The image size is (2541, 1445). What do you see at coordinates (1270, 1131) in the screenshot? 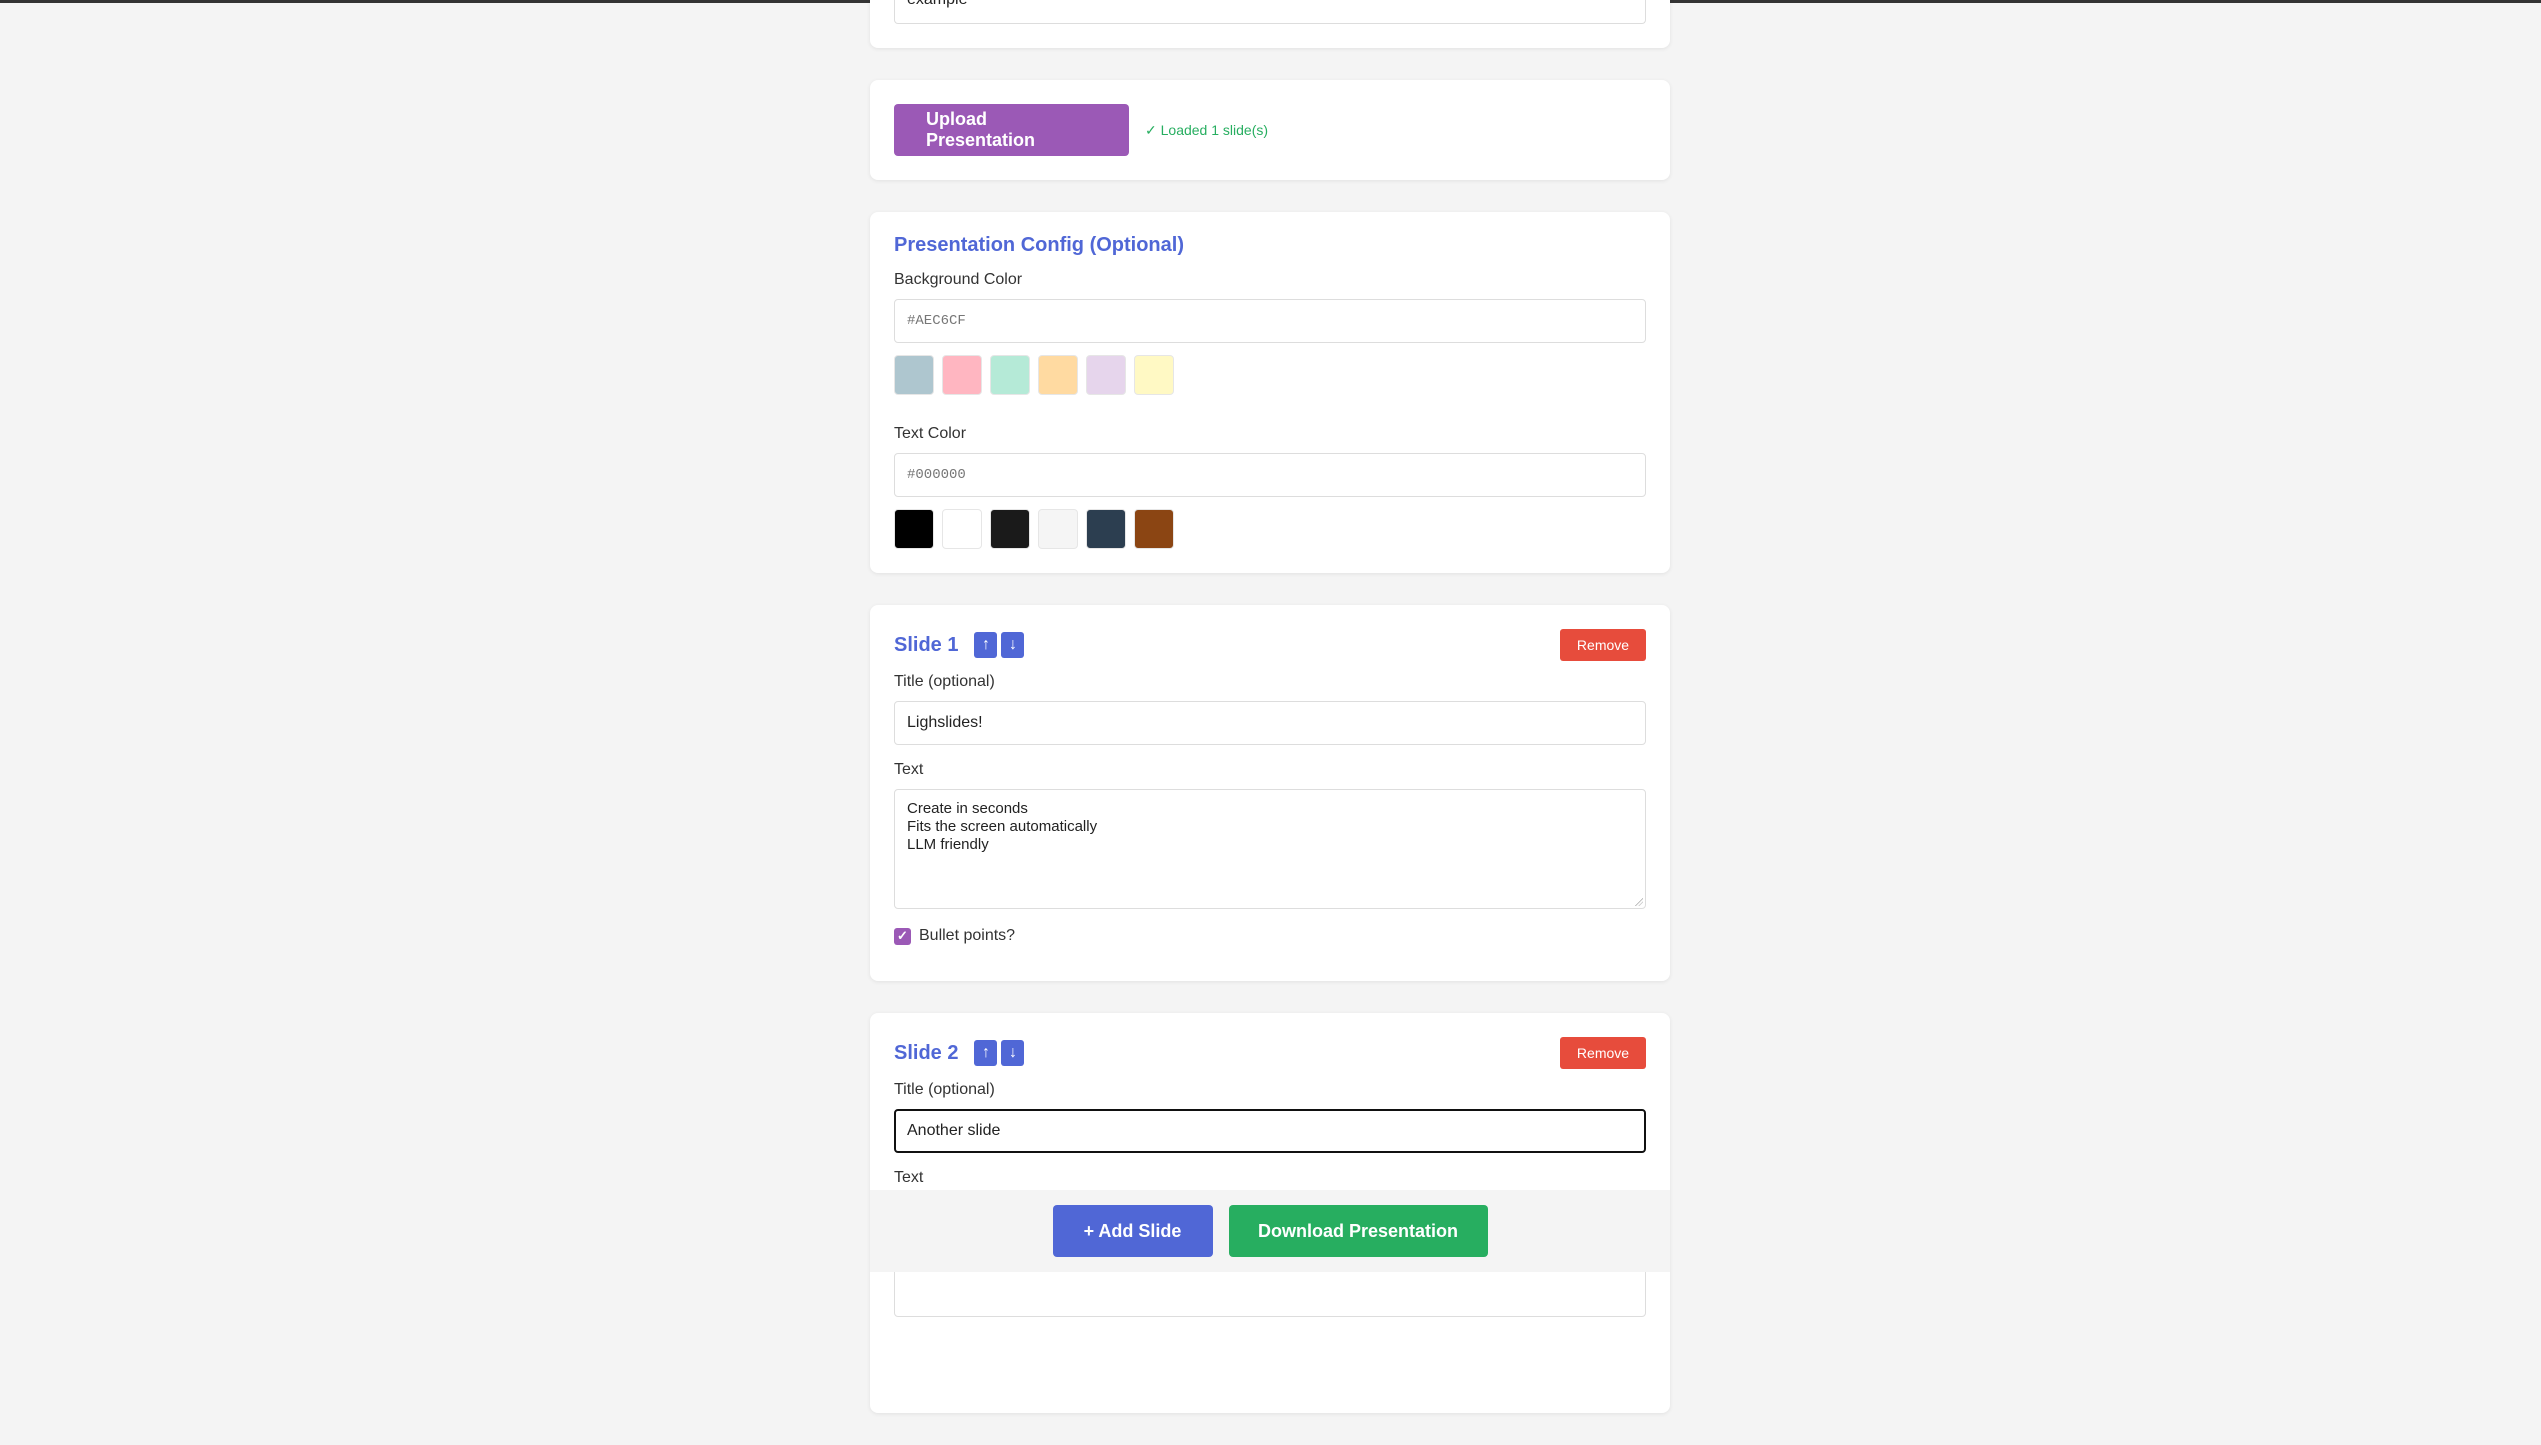
I see `slide-title-input: Another slide` at bounding box center [1270, 1131].